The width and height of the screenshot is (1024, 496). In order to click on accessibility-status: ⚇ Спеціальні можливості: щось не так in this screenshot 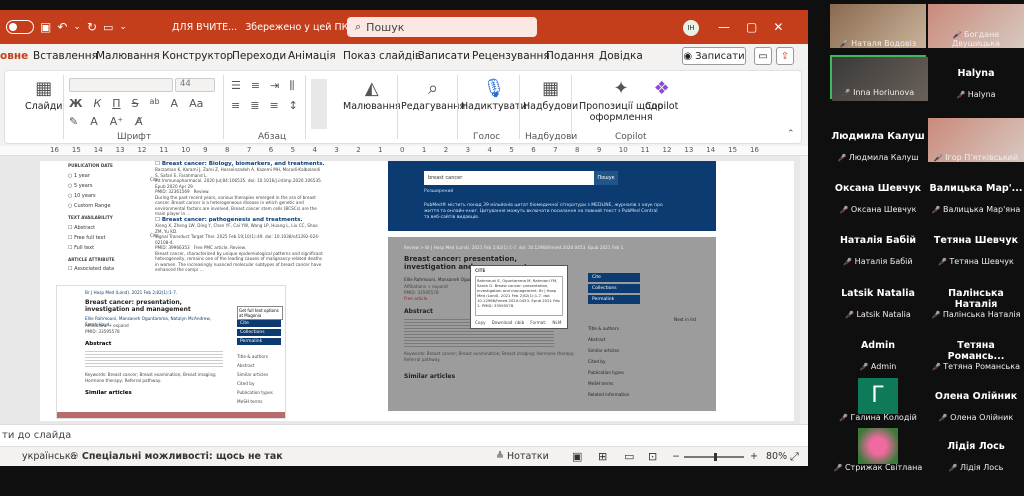, I will do `click(176, 456)`.